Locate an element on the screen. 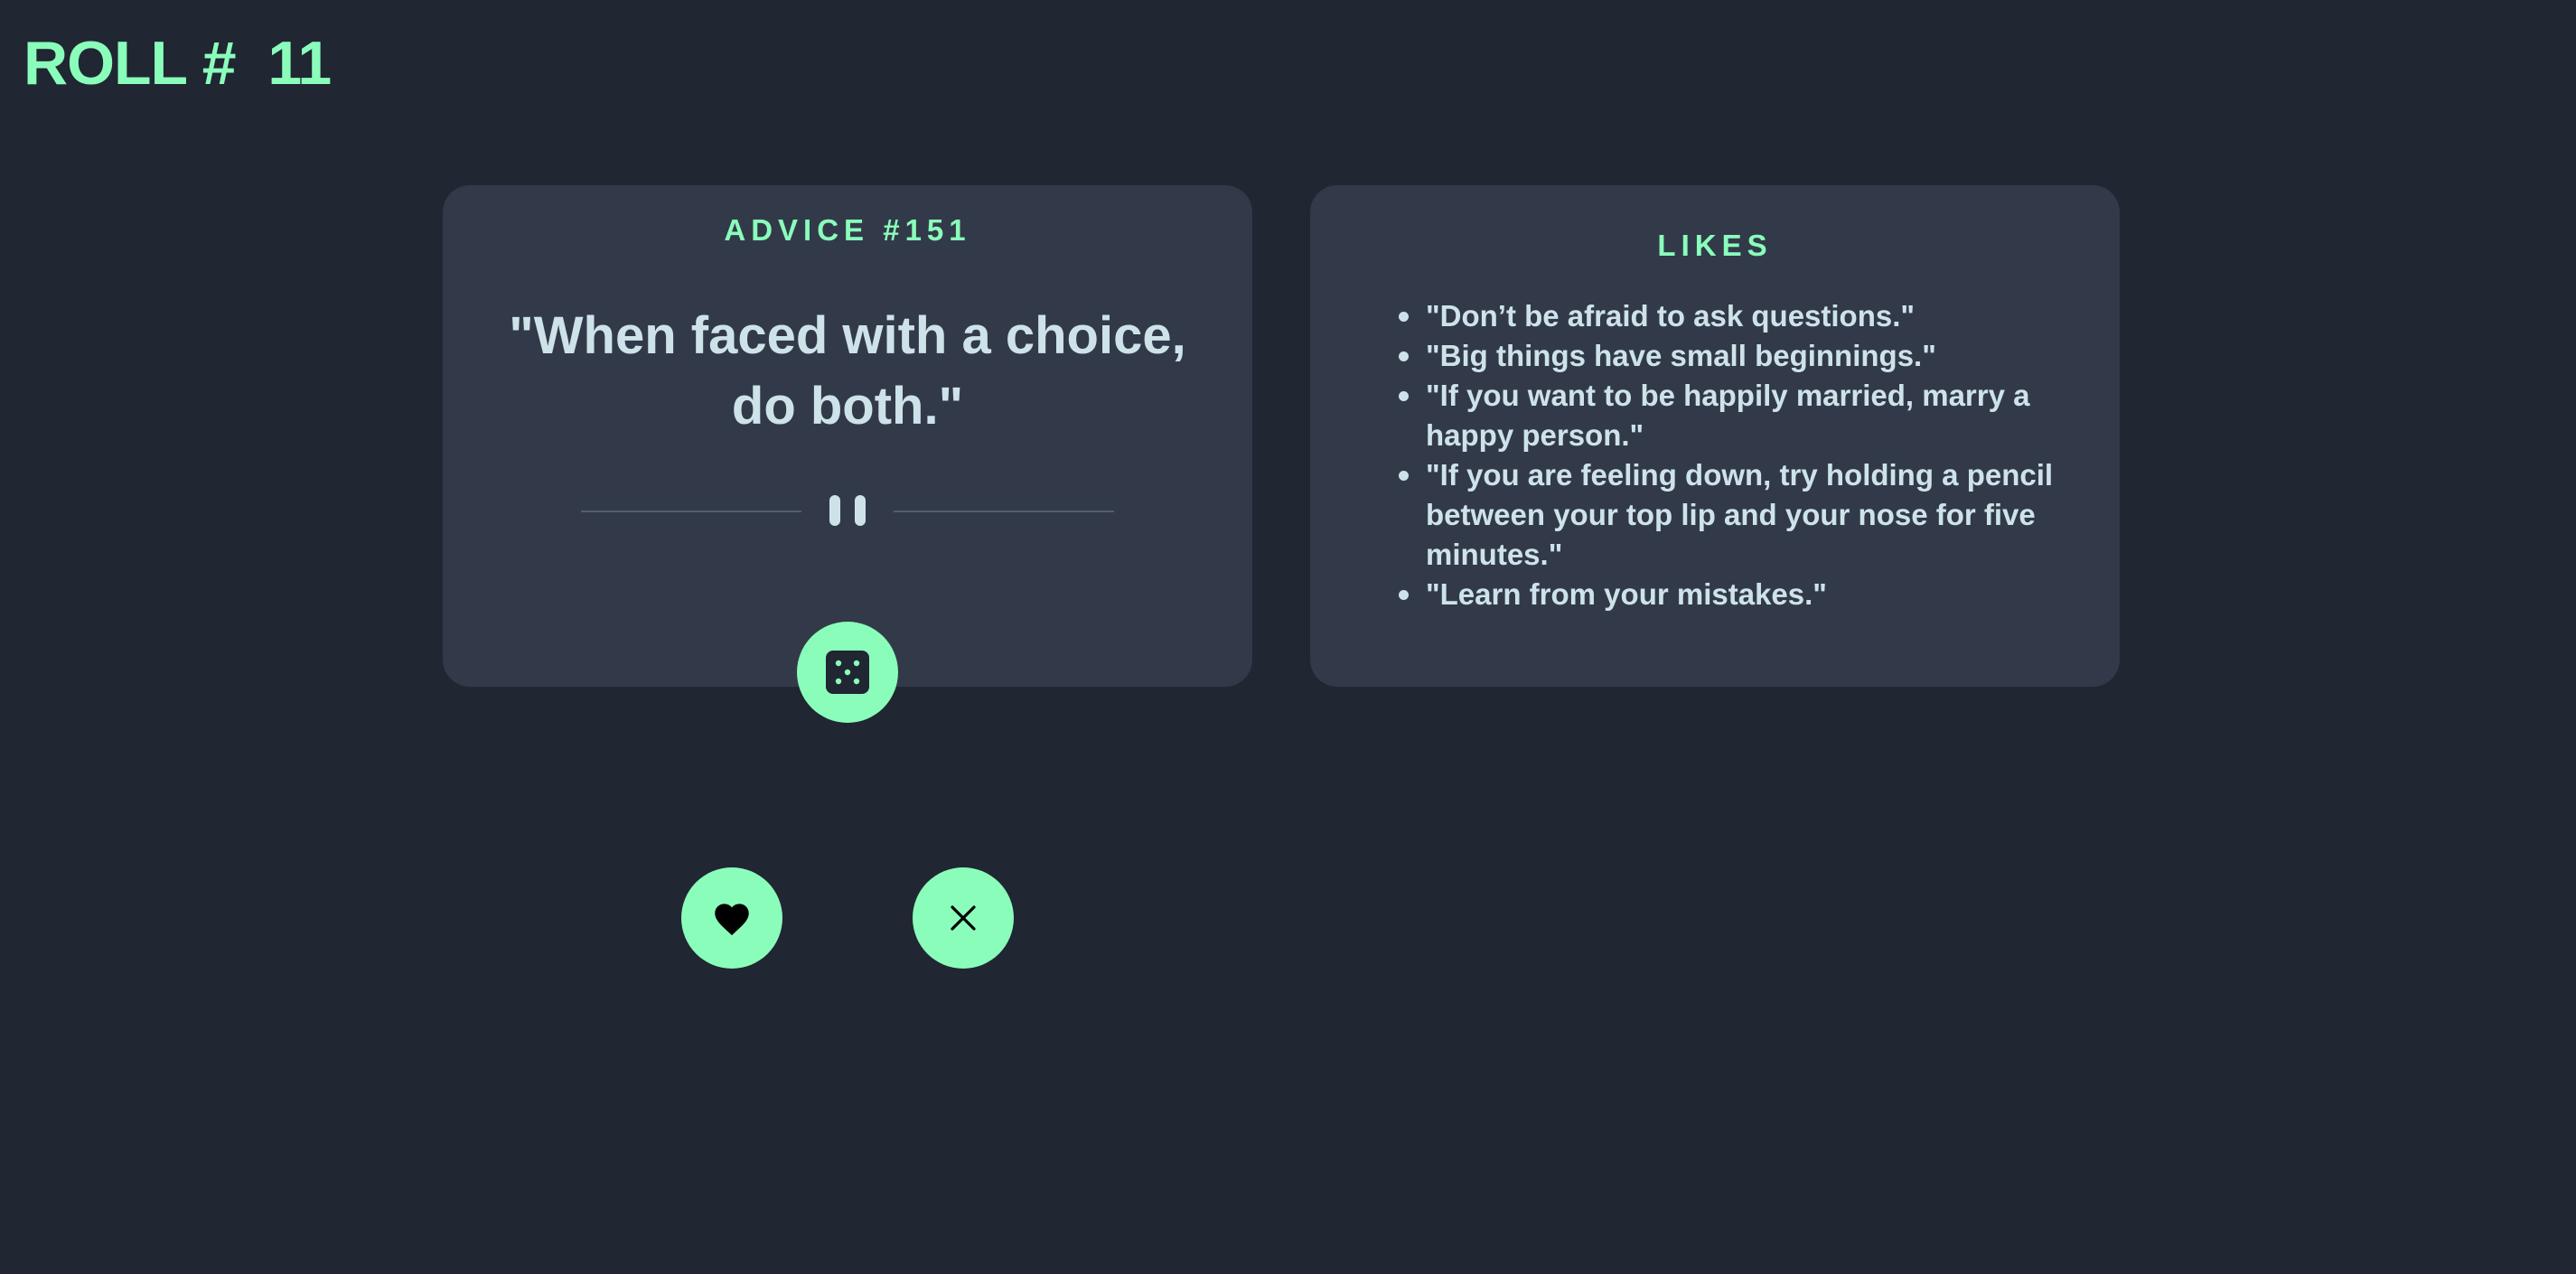  roll-counter-title: ROLL # 11 is located at coordinates (177, 63).